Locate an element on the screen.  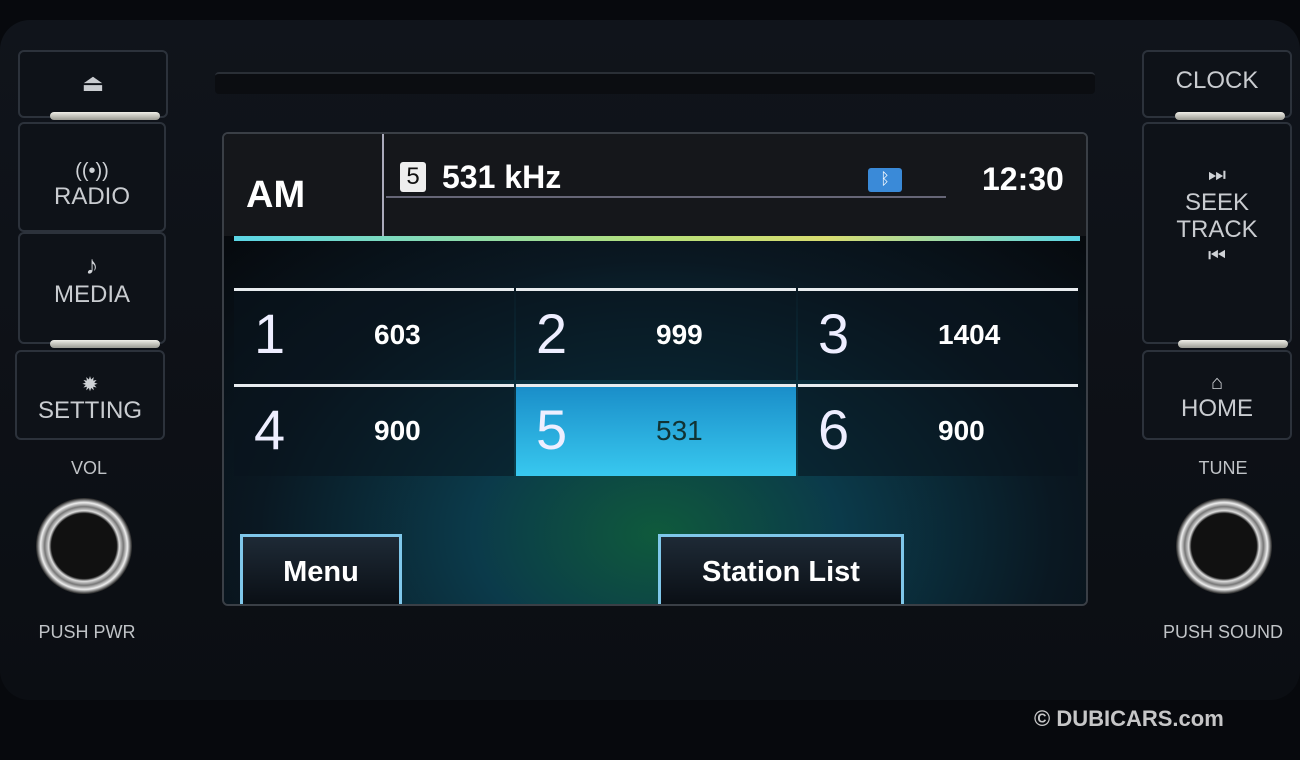
preset-frequency: 1404 is located at coordinates (969, 334).